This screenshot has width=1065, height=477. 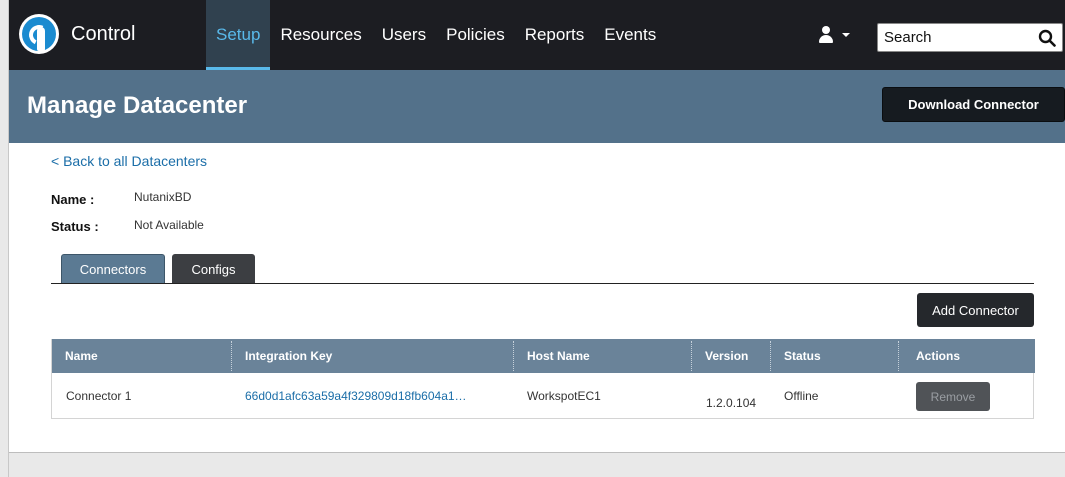 What do you see at coordinates (846, 35) in the screenshot?
I see `chevron-down-icon` at bounding box center [846, 35].